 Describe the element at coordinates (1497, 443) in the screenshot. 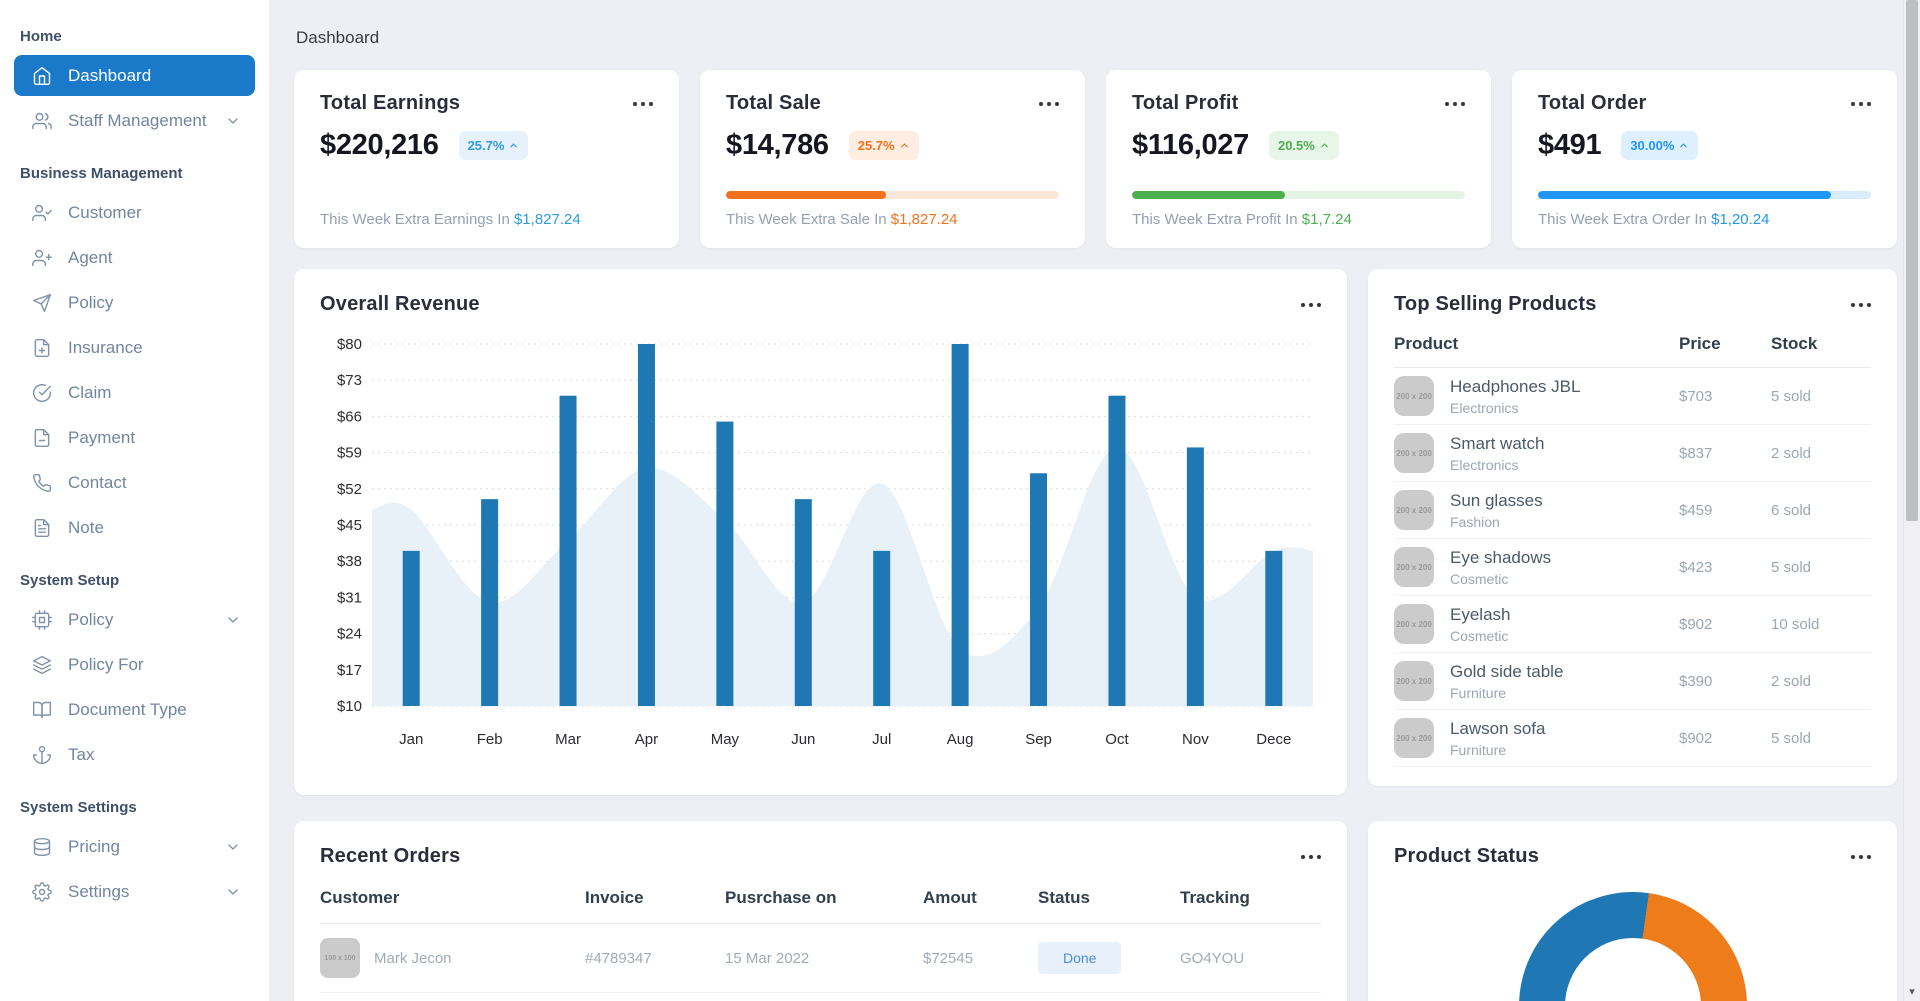

I see `product-name: Smart watch` at that location.